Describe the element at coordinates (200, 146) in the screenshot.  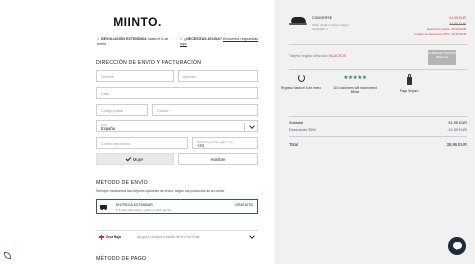
I see `phone-value: +34` at that location.